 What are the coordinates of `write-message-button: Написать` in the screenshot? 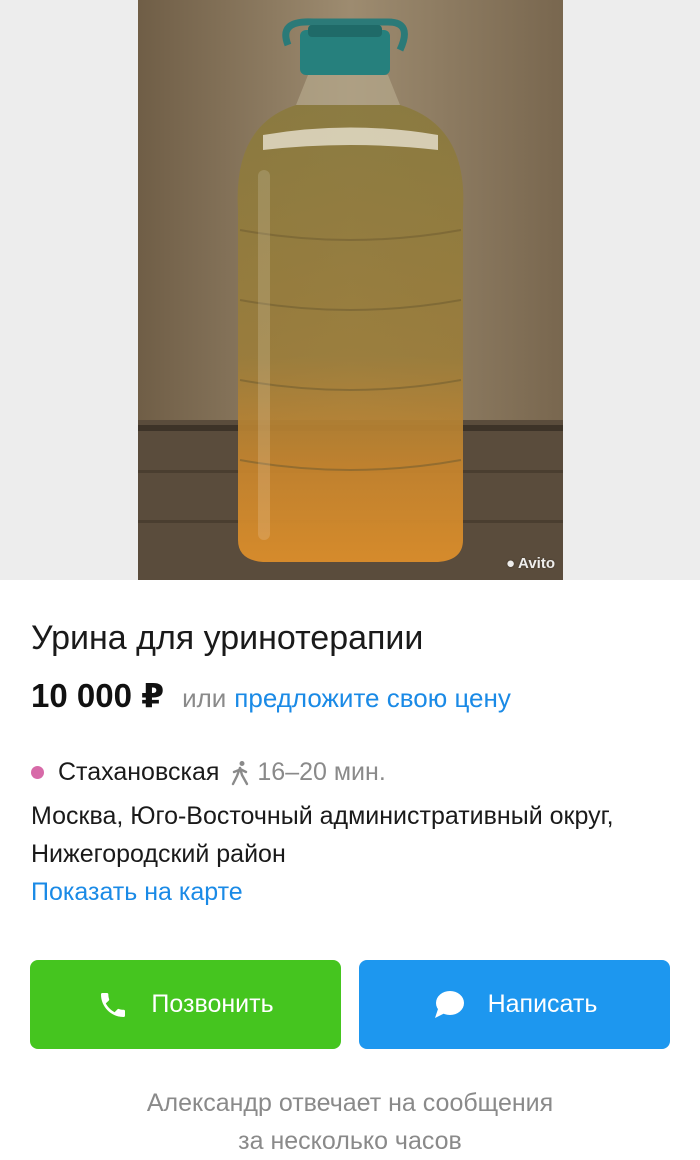 It's located at (514, 1004).